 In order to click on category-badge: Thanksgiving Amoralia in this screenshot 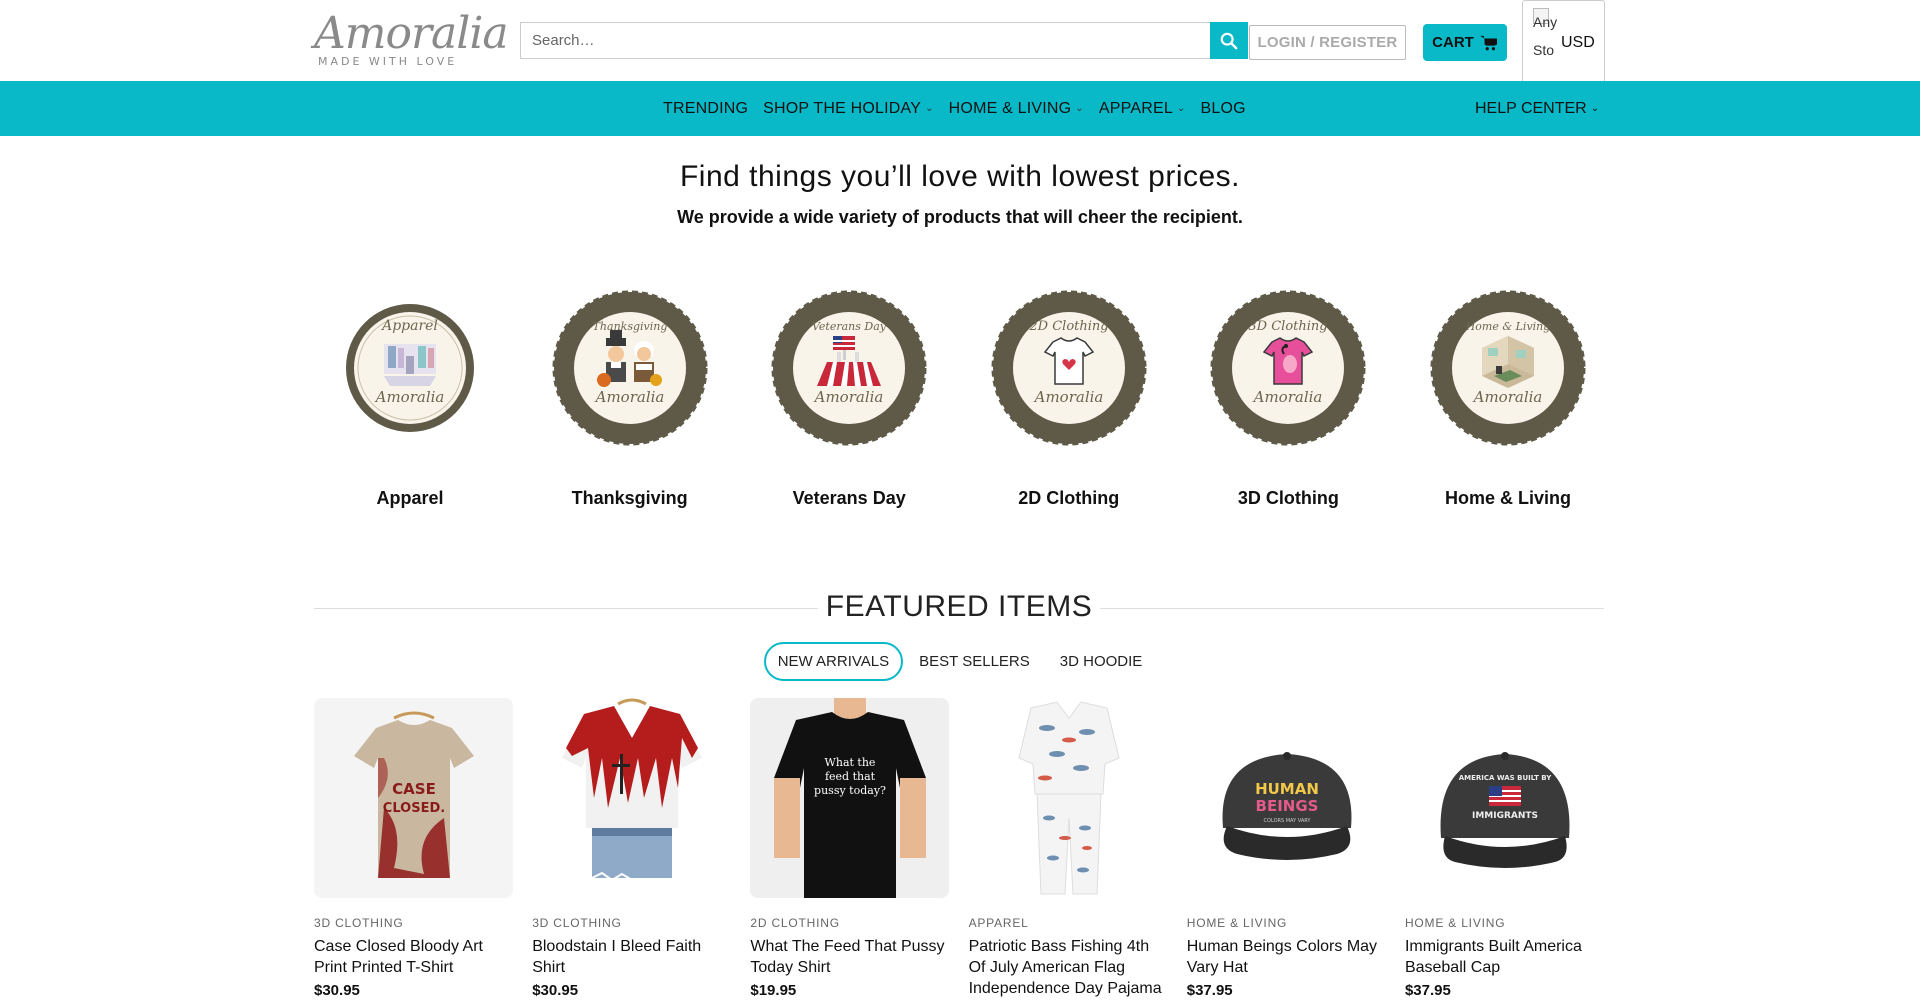, I will do `click(630, 368)`.